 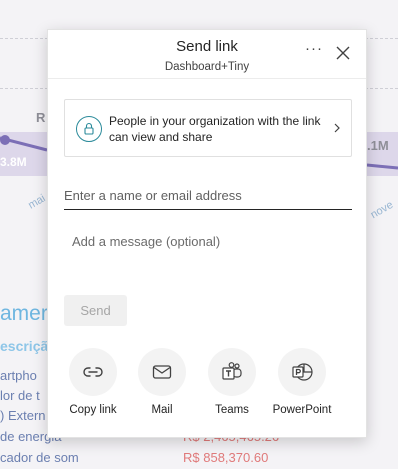 What do you see at coordinates (162, 384) in the screenshot?
I see `mail-button: Mail` at bounding box center [162, 384].